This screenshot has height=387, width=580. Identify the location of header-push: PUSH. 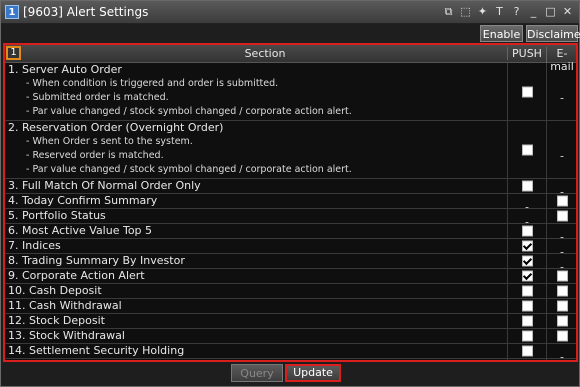
(526, 53).